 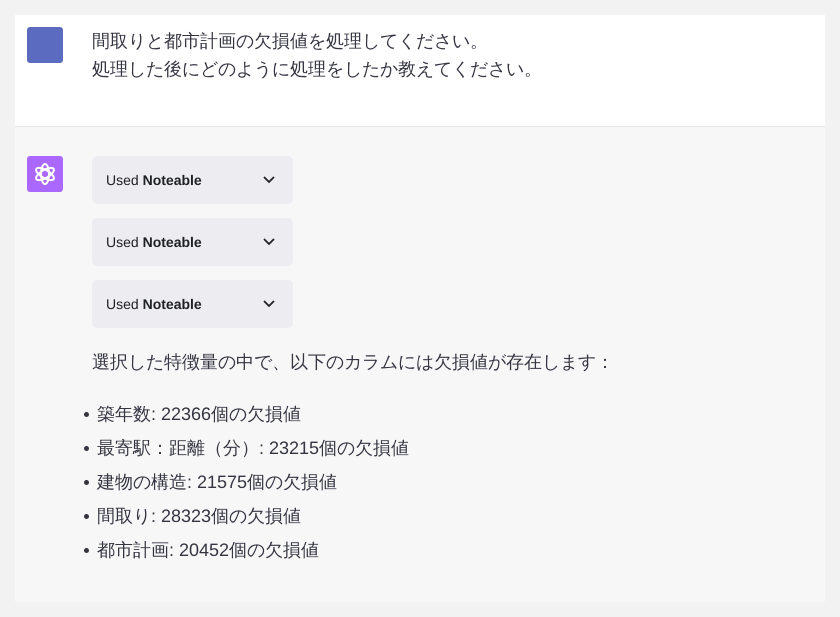 What do you see at coordinates (208, 550) in the screenshot?
I see `list-item-text: 都市計画: 20452個の欠損値` at bounding box center [208, 550].